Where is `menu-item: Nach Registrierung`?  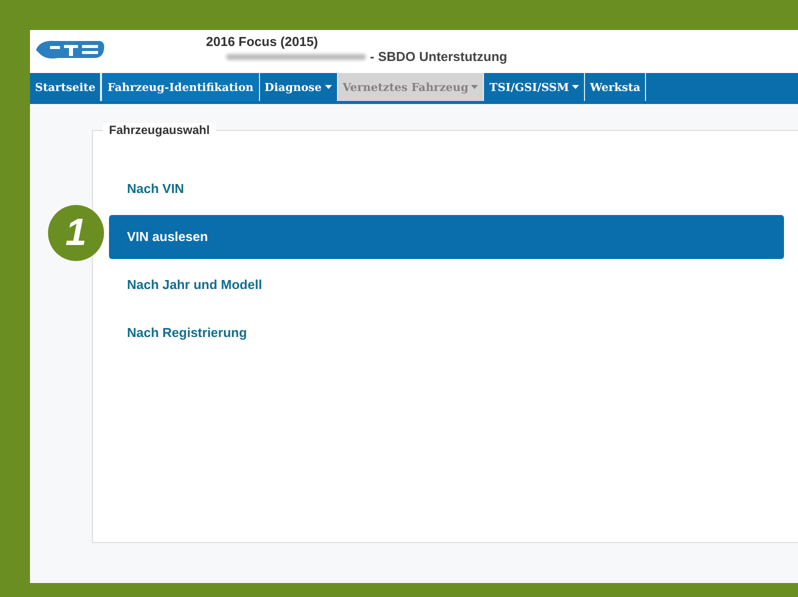 menu-item: Nach Registrierung is located at coordinates (446, 333).